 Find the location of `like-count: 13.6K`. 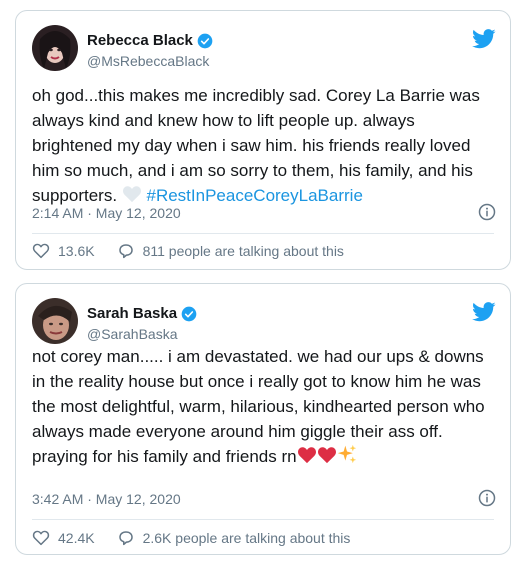

like-count: 13.6K is located at coordinates (76, 251).